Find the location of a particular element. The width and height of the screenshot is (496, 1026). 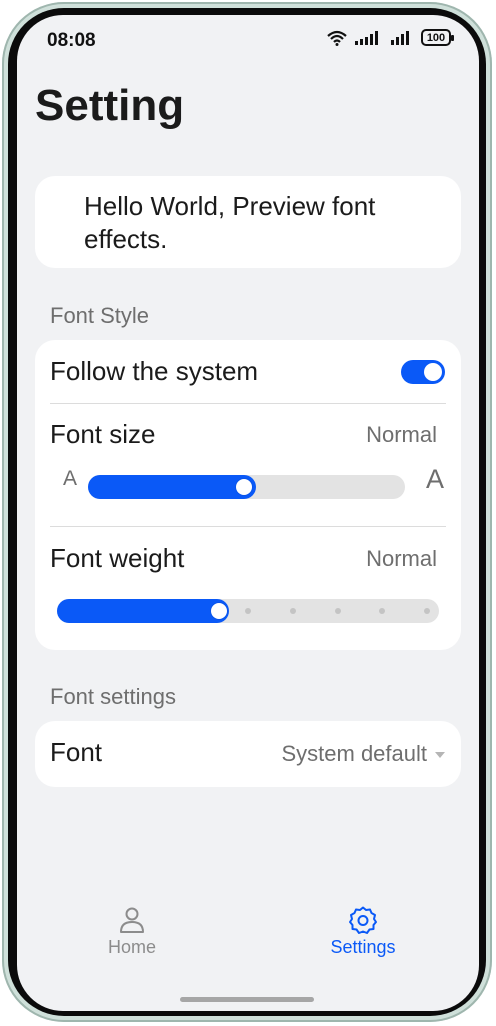

tab-home: Home is located at coordinates (132, 931).